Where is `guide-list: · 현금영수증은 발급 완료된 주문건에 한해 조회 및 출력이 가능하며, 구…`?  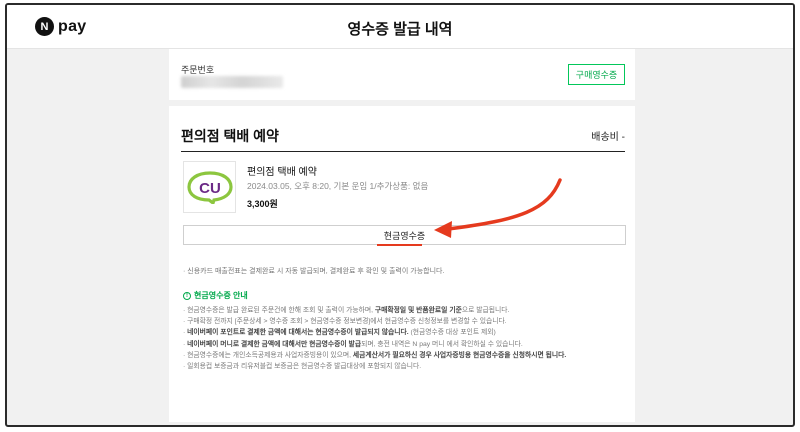 guide-list: · 현금영수증은 발급 완료된 주문건에 한해 조회 및 출력이 가능하며, 구… is located at coordinates (405, 338).